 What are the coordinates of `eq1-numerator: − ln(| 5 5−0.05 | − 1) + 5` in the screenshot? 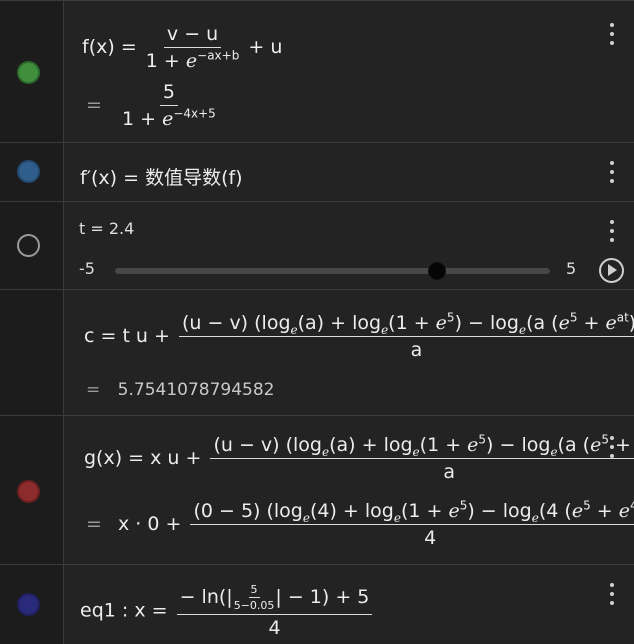 It's located at (274, 599).